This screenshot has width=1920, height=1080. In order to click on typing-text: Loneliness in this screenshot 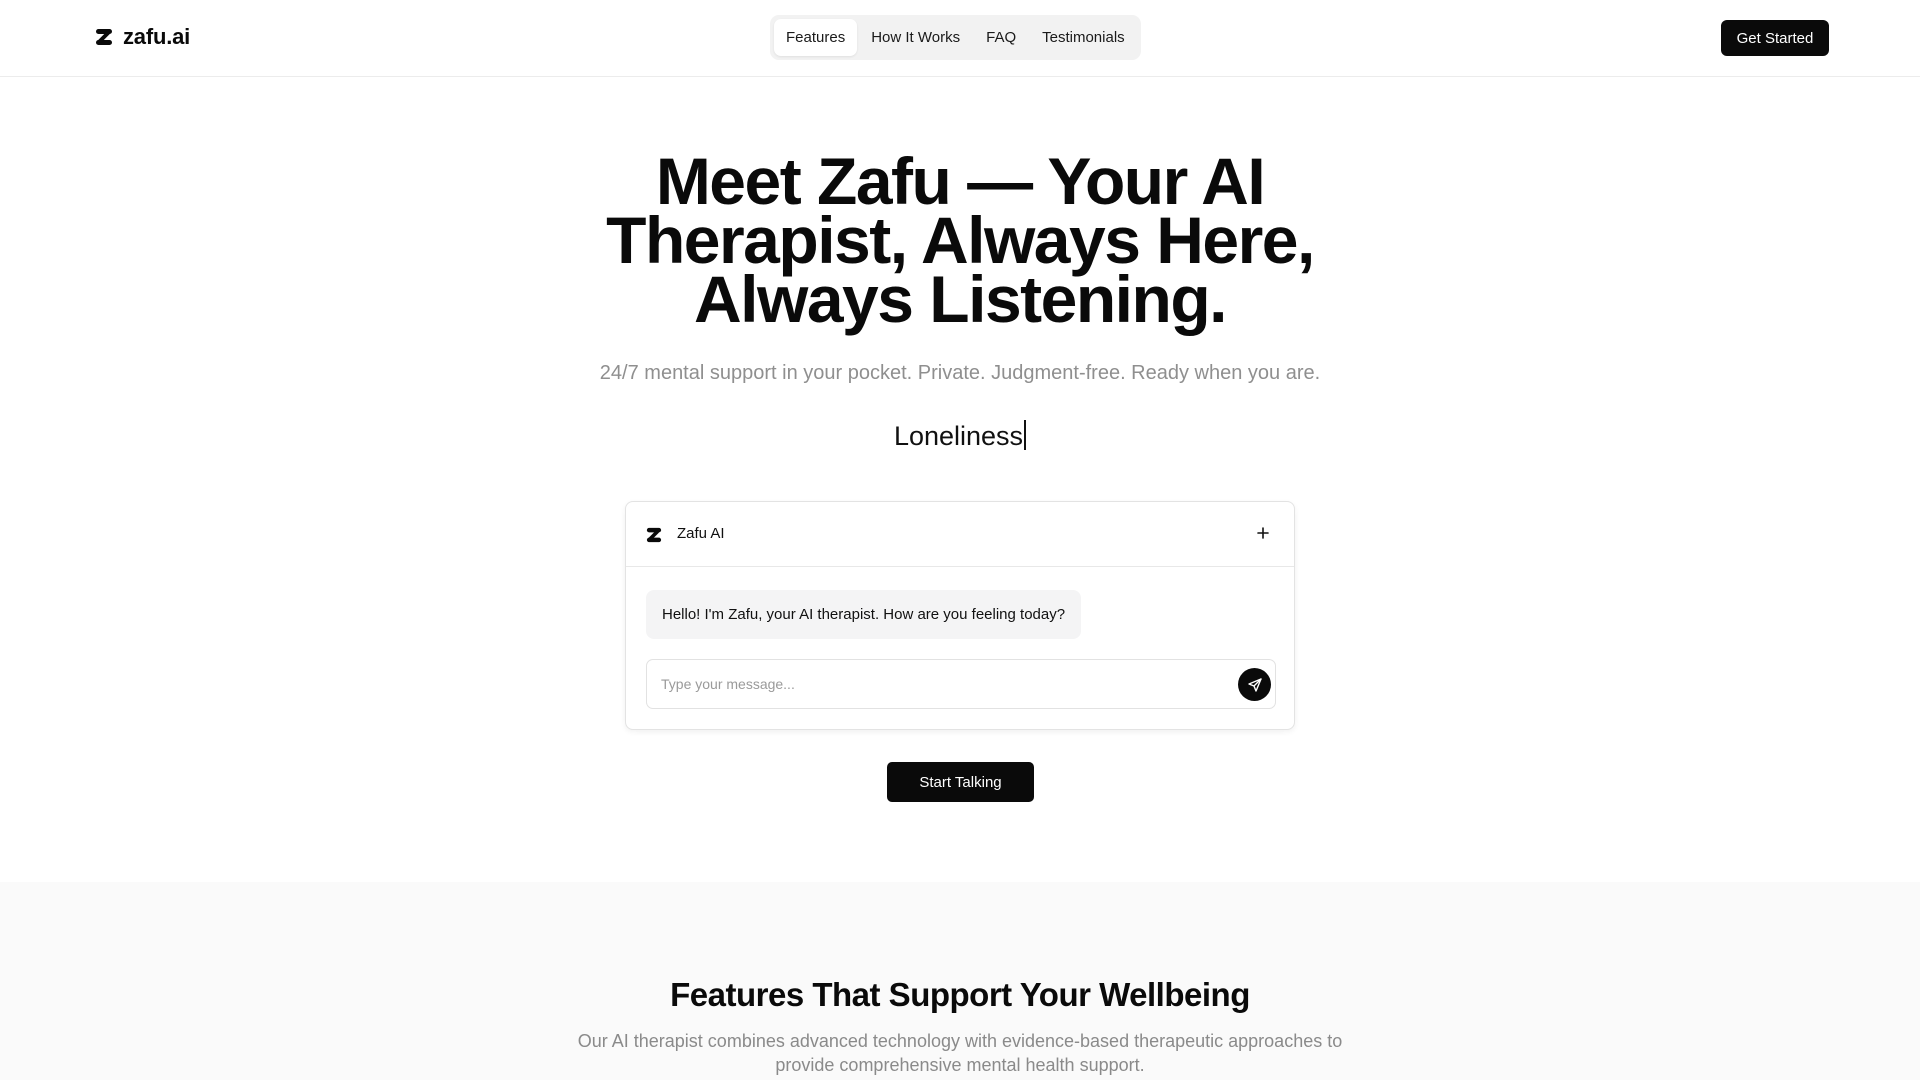, I will do `click(960, 436)`.